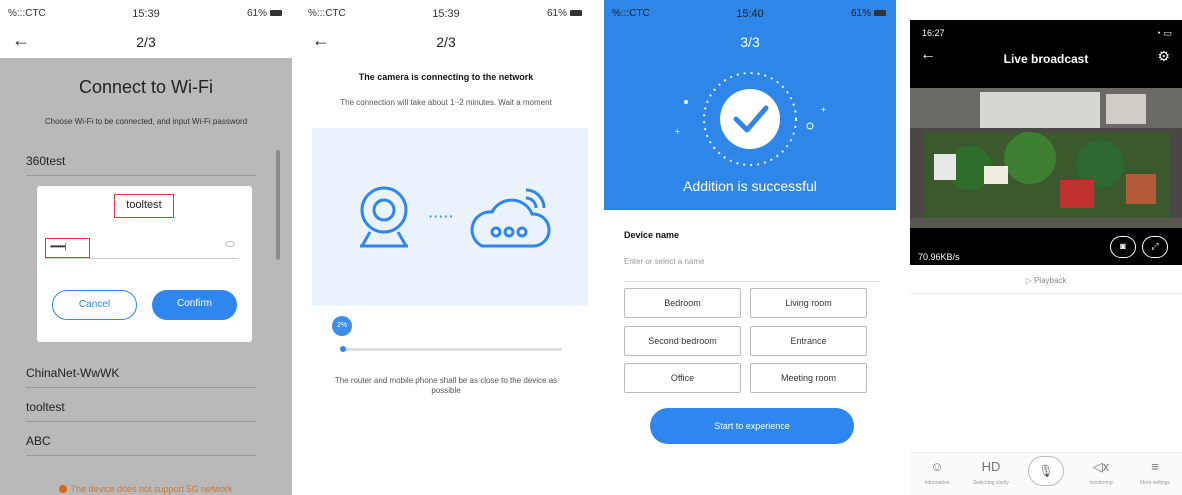  I want to click on chat-icon: ☺, so click(937, 466).